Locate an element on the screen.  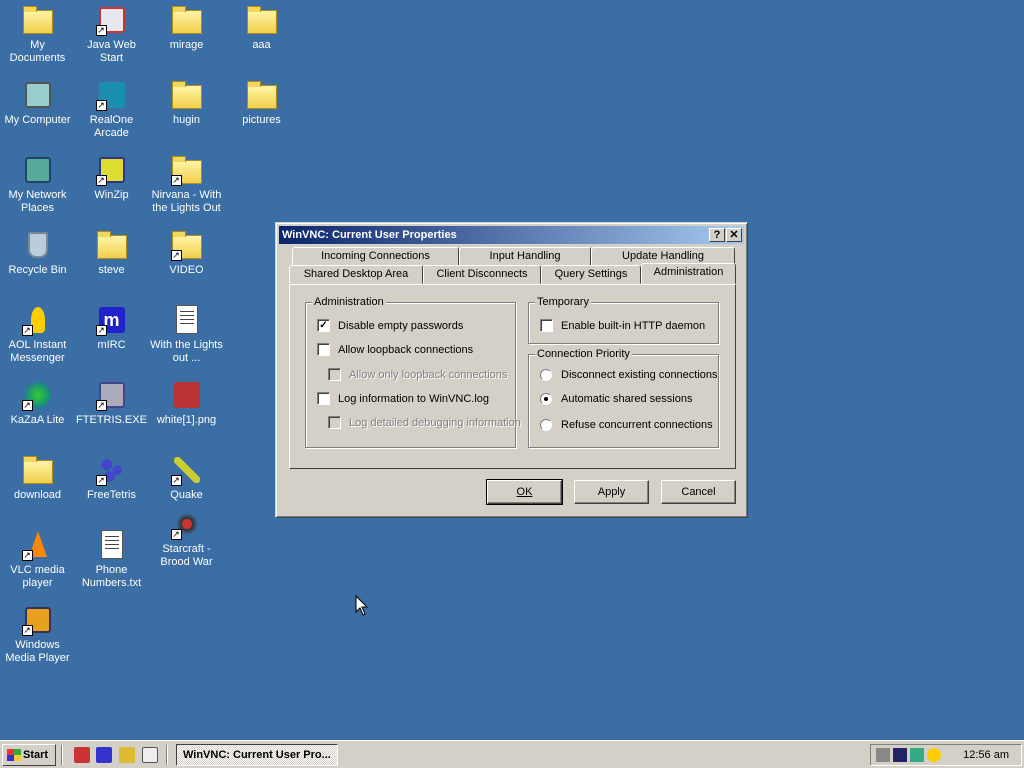
allow-loopback-checkbox: Allow loopback connections is located at coordinates (395, 349).